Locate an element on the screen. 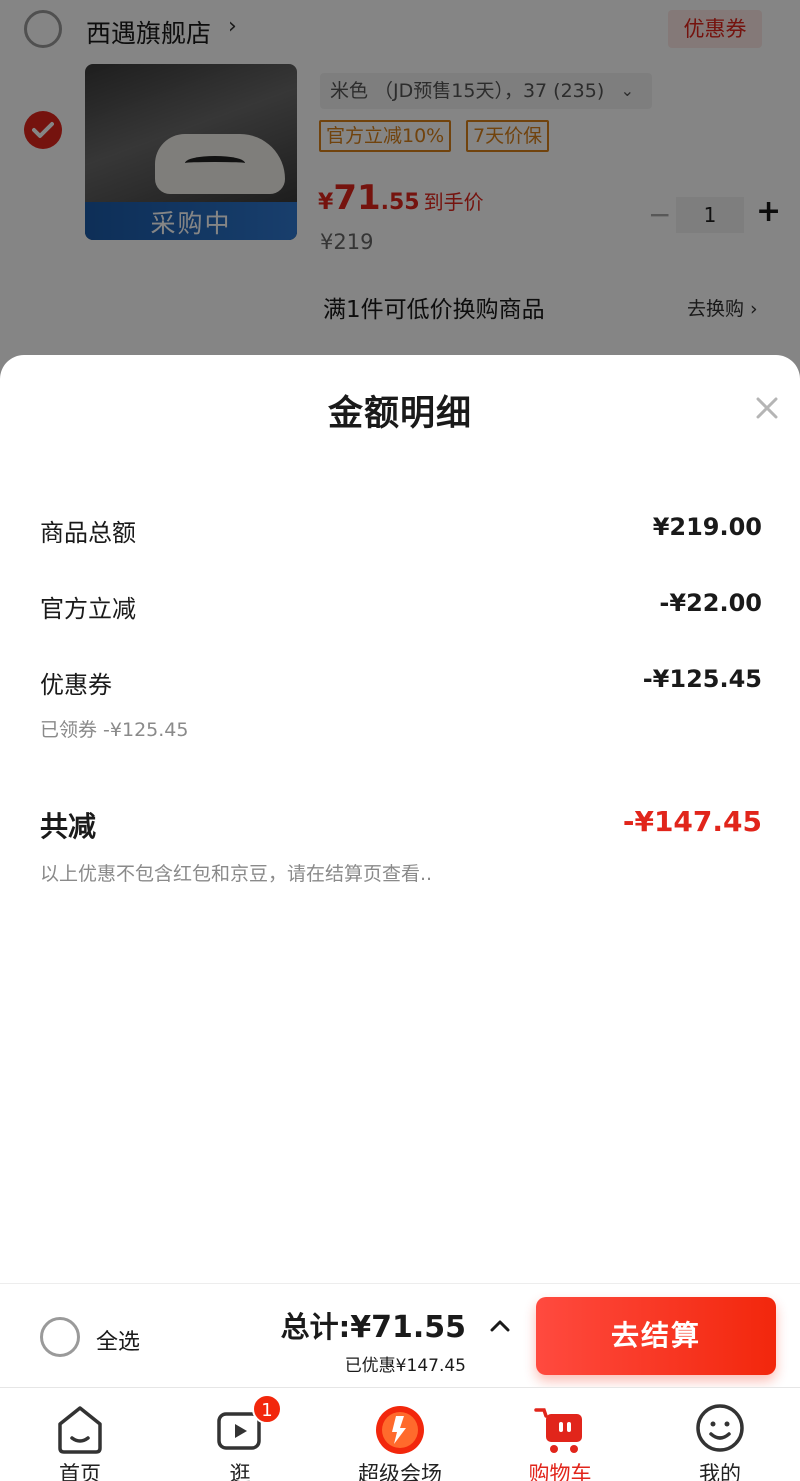 The height and width of the screenshot is (1481, 800). tab-label: 购物车 is located at coordinates (560, 1471).